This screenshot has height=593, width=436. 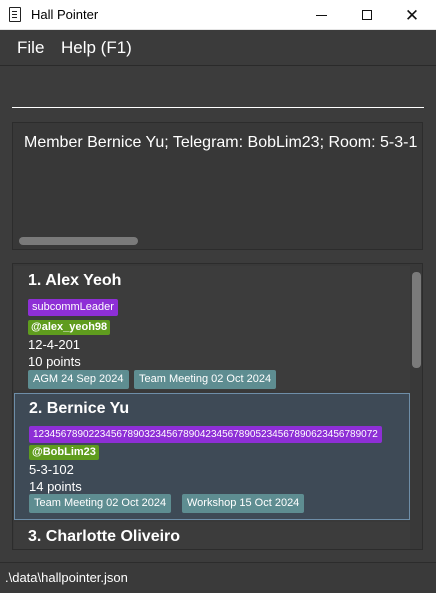 I want to click on member-card-charlotte-oliveiro: 3. Charlotte Oliveiro, so click(x=212, y=535).